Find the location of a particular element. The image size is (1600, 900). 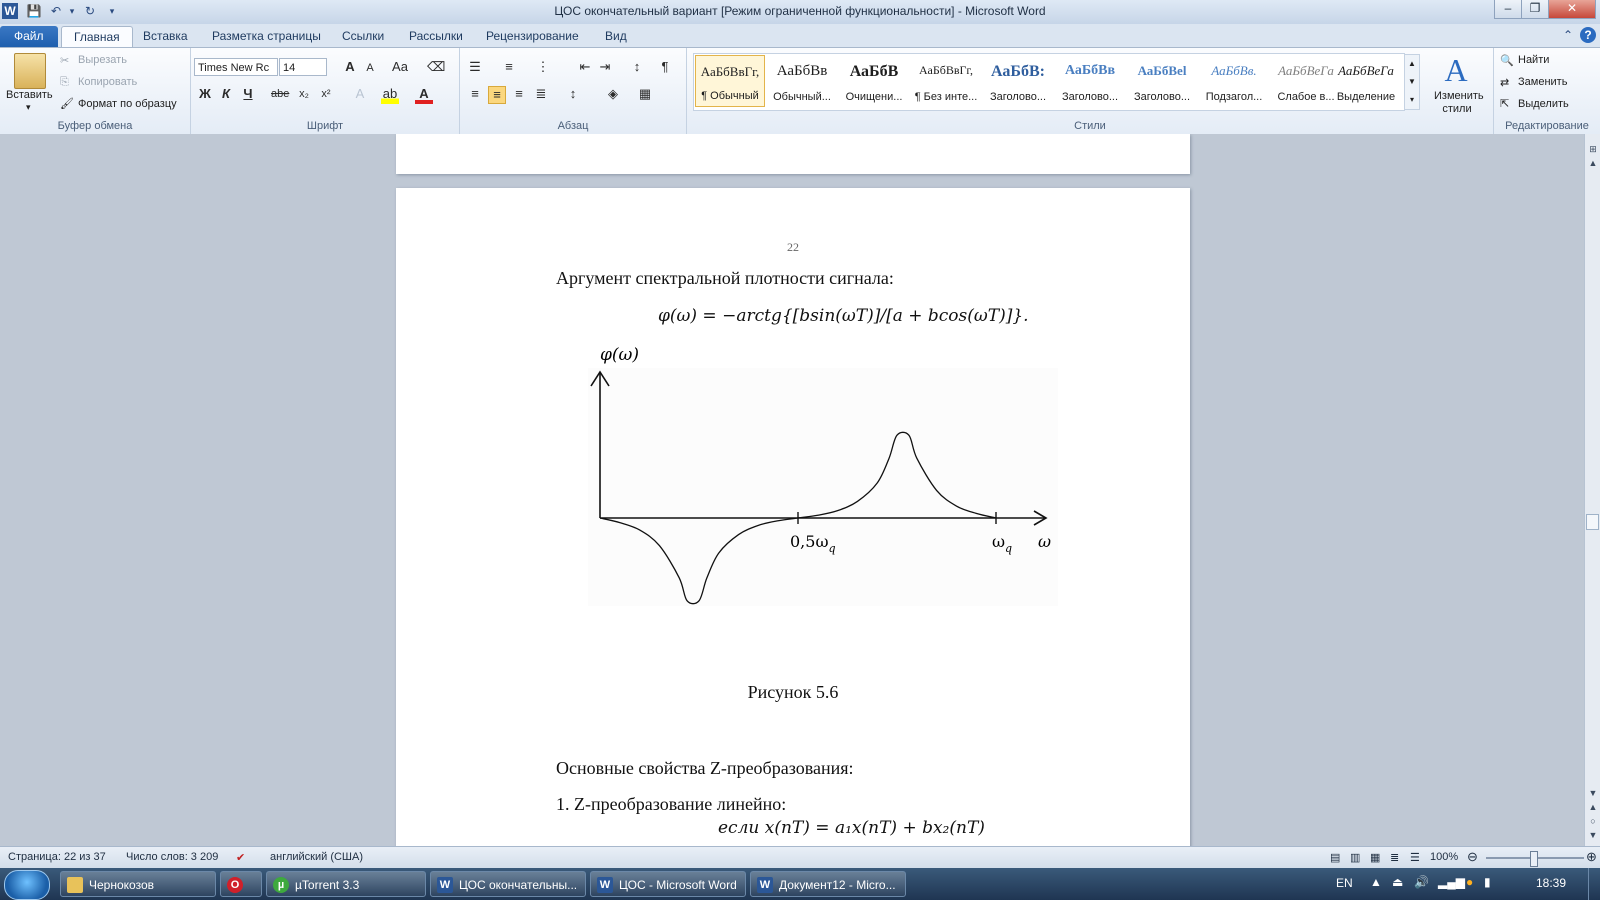

justify-icon: ≣ is located at coordinates (541, 95).